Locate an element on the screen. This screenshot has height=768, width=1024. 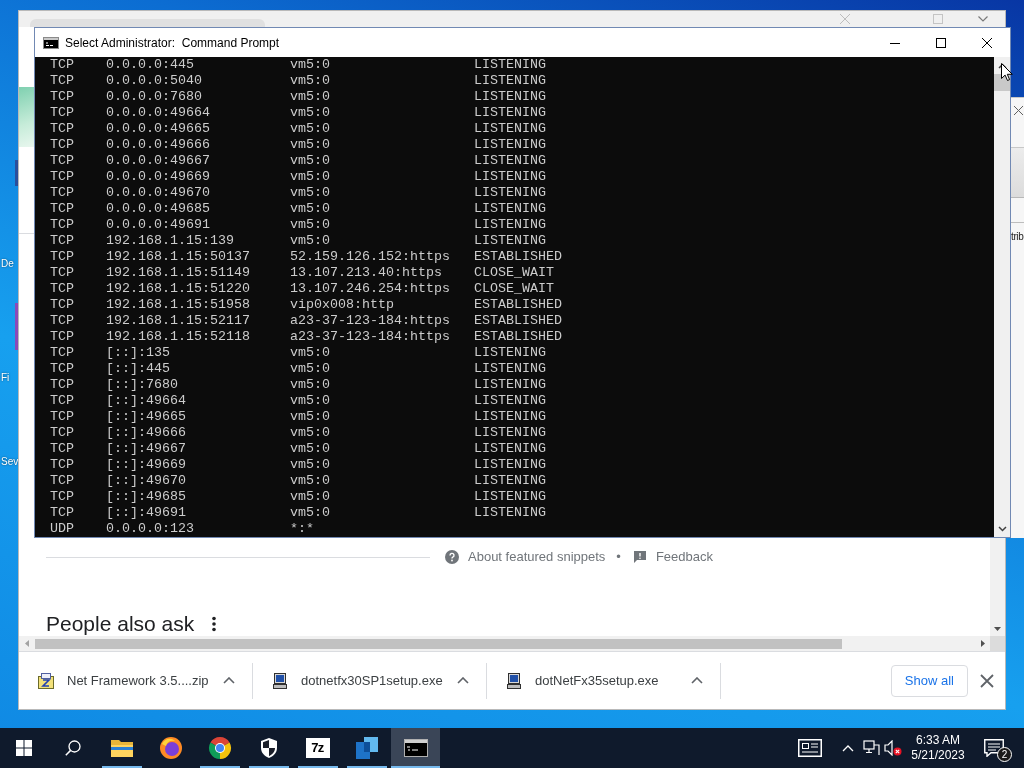
file-name: dotnetfx30SP1setup.exe is located at coordinates (372, 680).